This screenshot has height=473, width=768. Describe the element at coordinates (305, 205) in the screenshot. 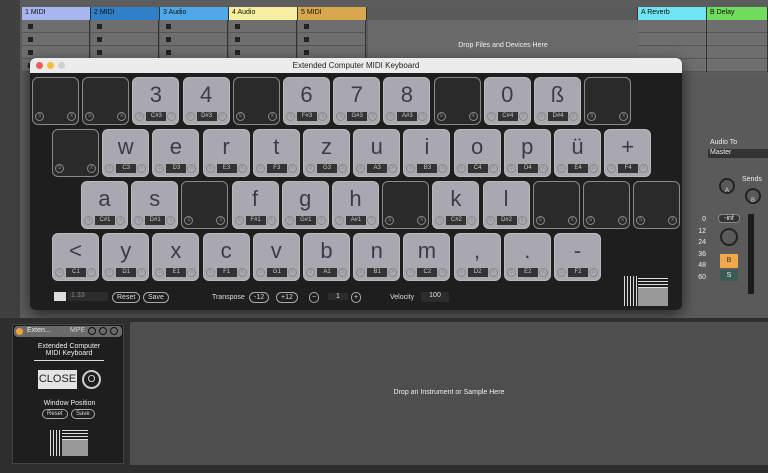

I see `key-note: g G#1 S X` at that location.